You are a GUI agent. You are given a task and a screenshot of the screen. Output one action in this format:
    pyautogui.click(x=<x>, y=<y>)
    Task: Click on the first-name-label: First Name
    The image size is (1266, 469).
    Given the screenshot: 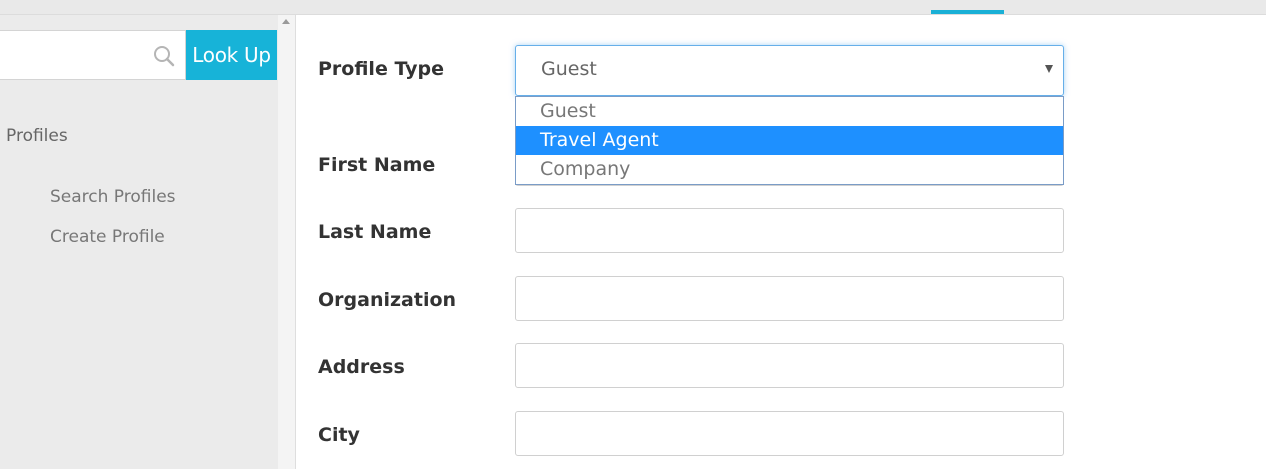 What is the action you would take?
    pyautogui.click(x=377, y=165)
    